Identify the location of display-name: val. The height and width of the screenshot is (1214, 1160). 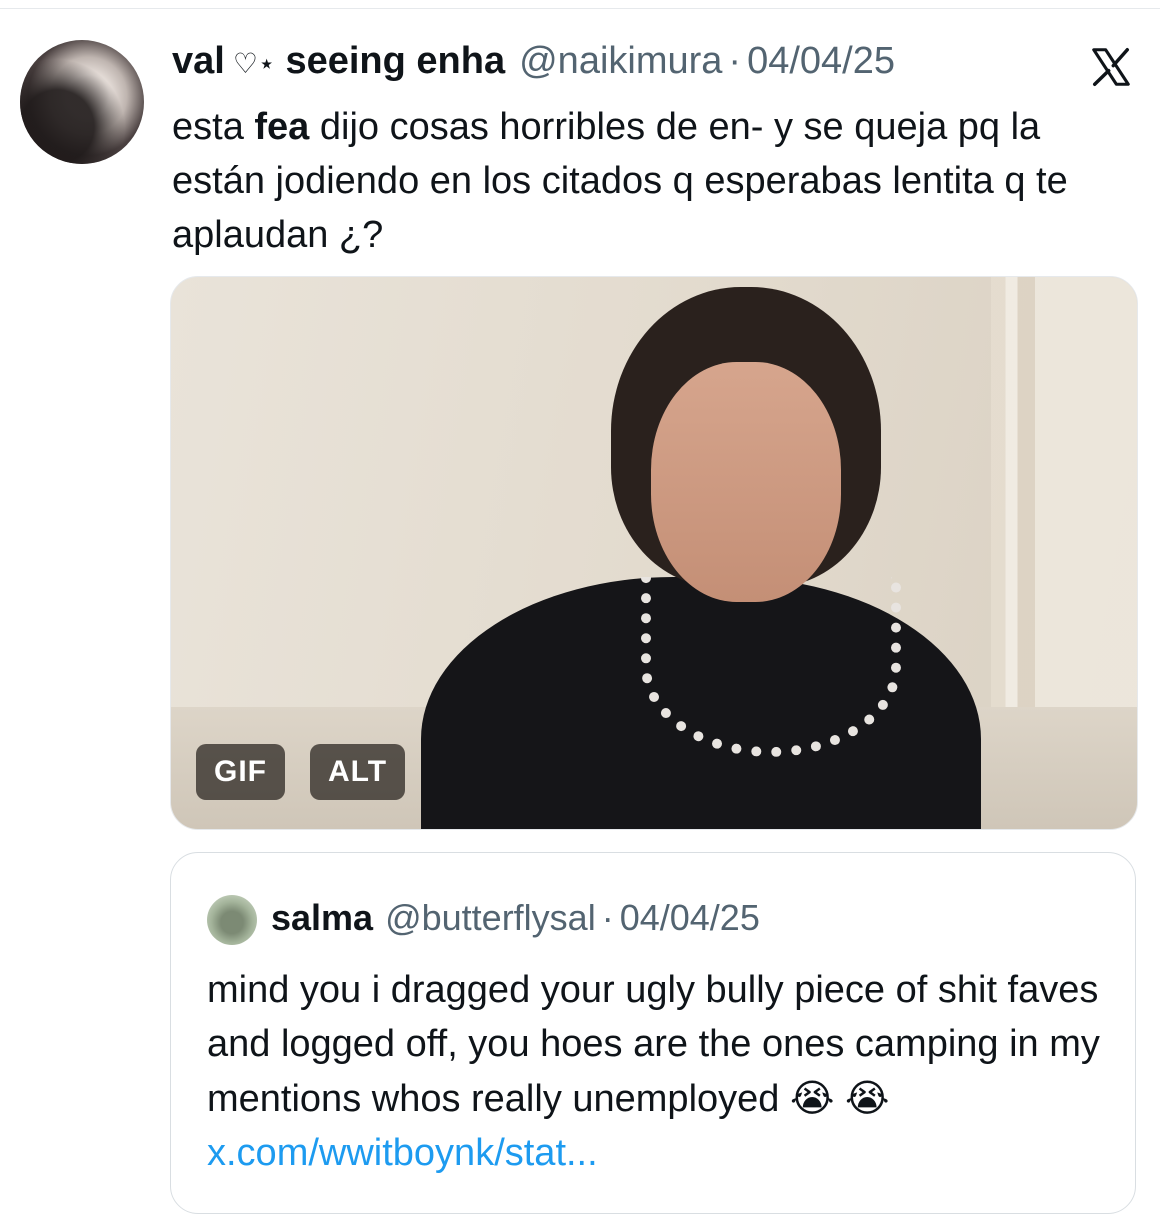
(198, 61).